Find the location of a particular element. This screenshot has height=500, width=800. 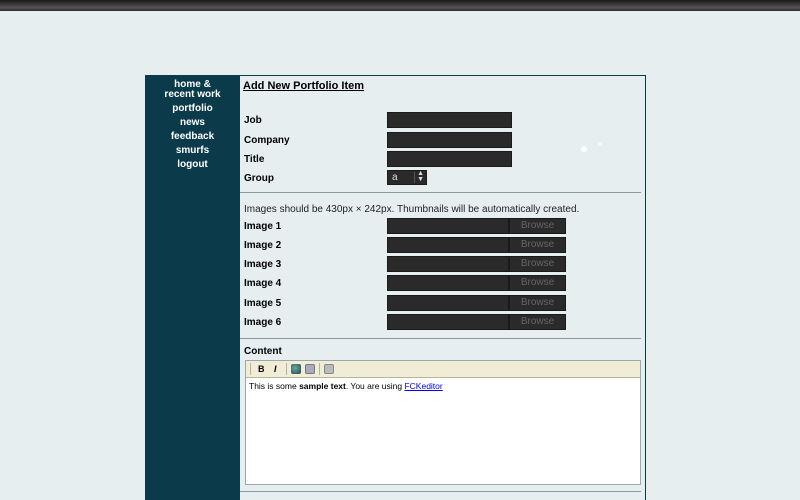

image-6-browse-button: Browse is located at coordinates (537, 322).